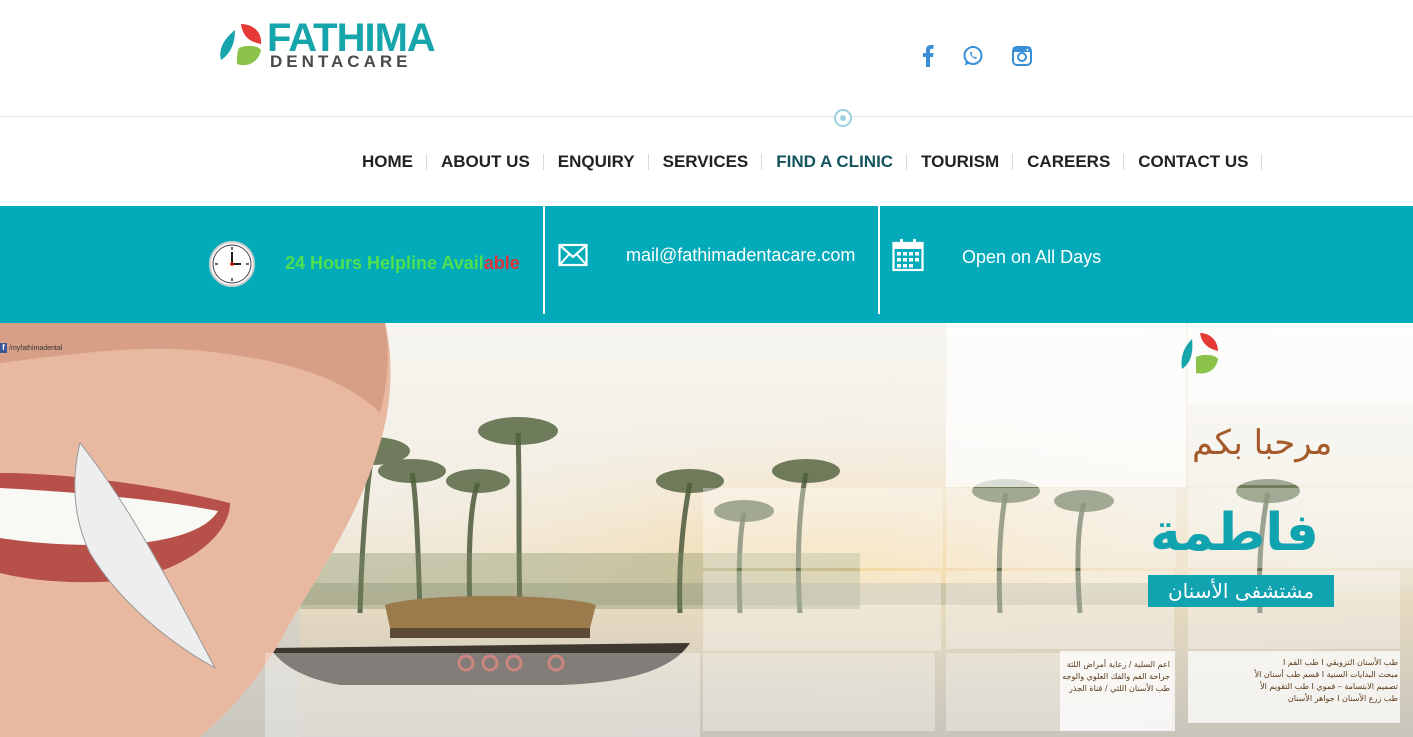  What do you see at coordinates (1234, 533) in the screenshot?
I see `arabic-brand-text: فاطمة` at bounding box center [1234, 533].